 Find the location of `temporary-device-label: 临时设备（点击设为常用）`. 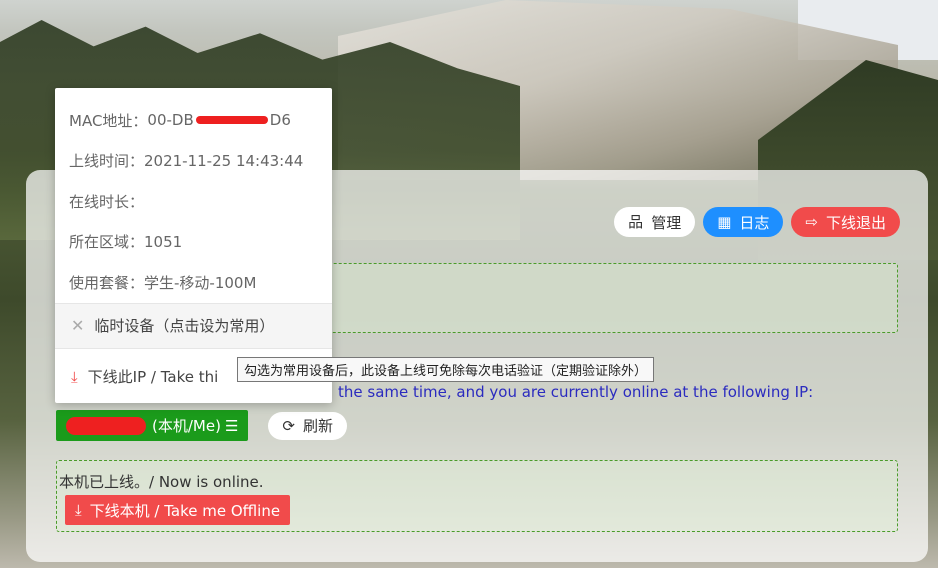

temporary-device-label: 临时设备（点击设为常用） is located at coordinates (184, 326).